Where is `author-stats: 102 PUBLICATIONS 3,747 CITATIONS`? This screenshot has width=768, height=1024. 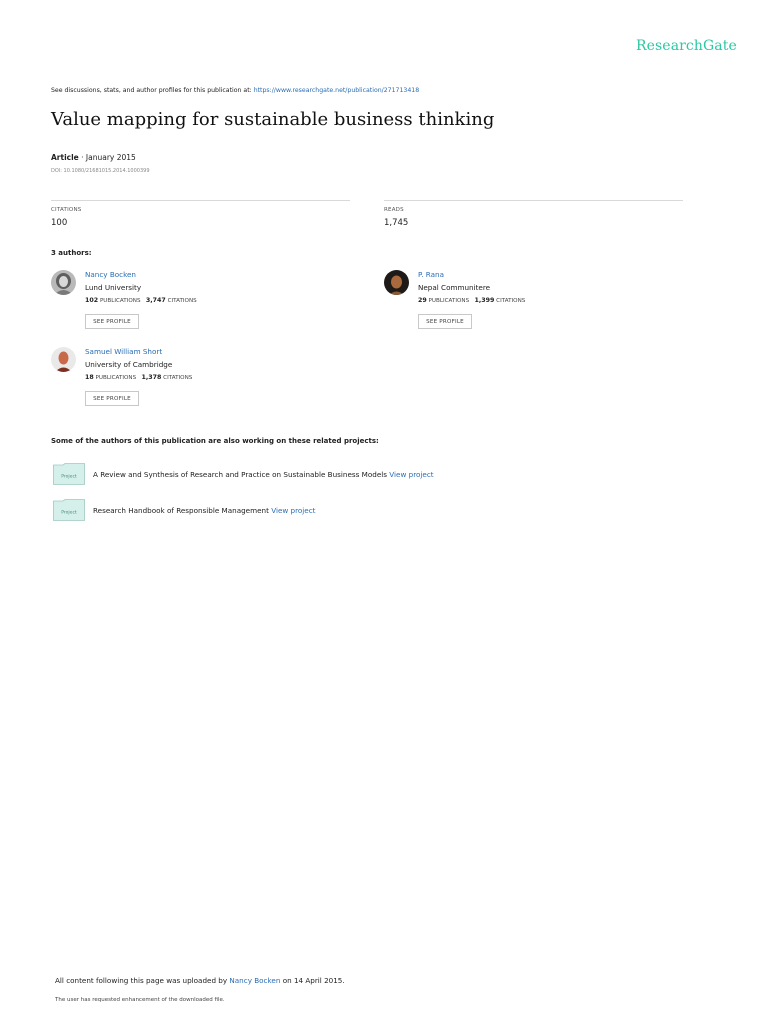
author-stats: 102 PUBLICATIONS 3,747 CITATIONS is located at coordinates (141, 300).